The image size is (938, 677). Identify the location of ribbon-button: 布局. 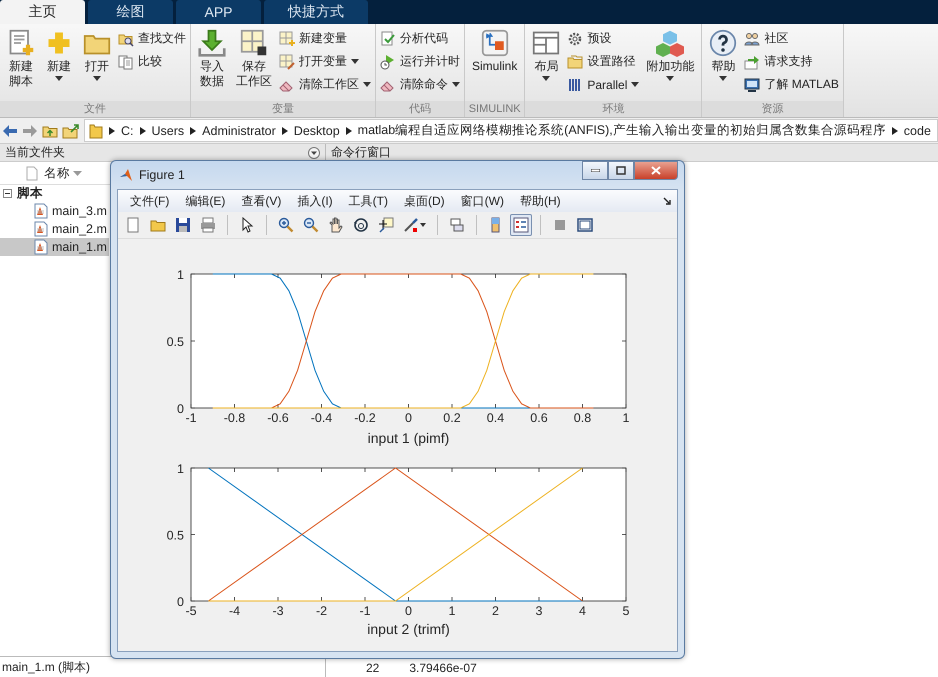
(546, 64).